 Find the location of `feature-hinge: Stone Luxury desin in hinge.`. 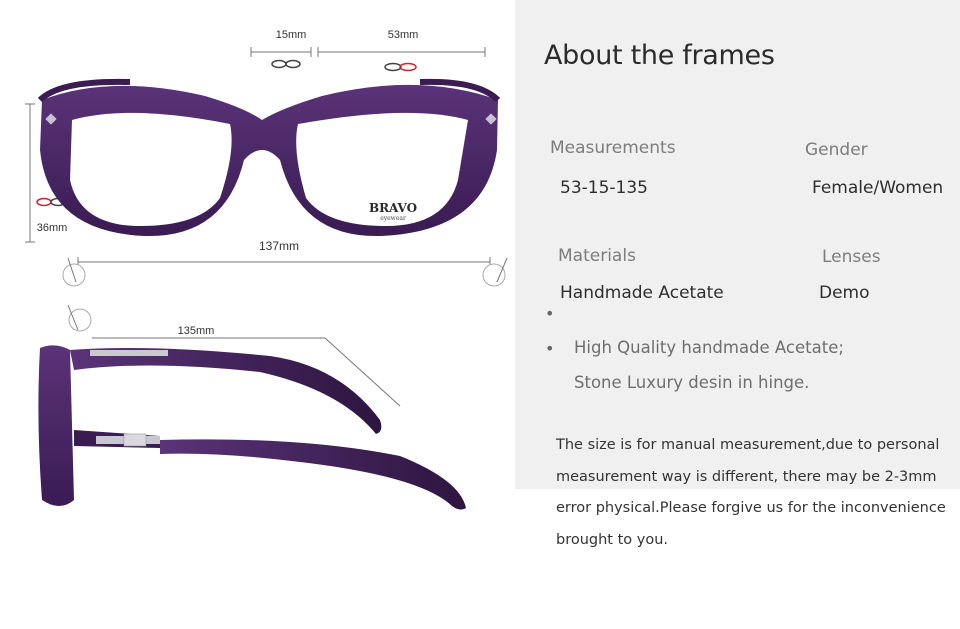

feature-hinge: Stone Luxury desin in hinge. is located at coordinates (692, 382).